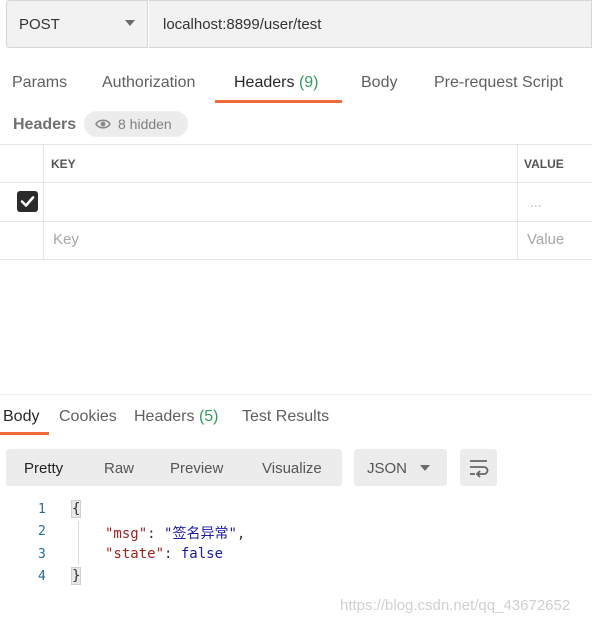 The height and width of the screenshot is (624, 592). I want to click on line-number: 2, so click(42, 531).